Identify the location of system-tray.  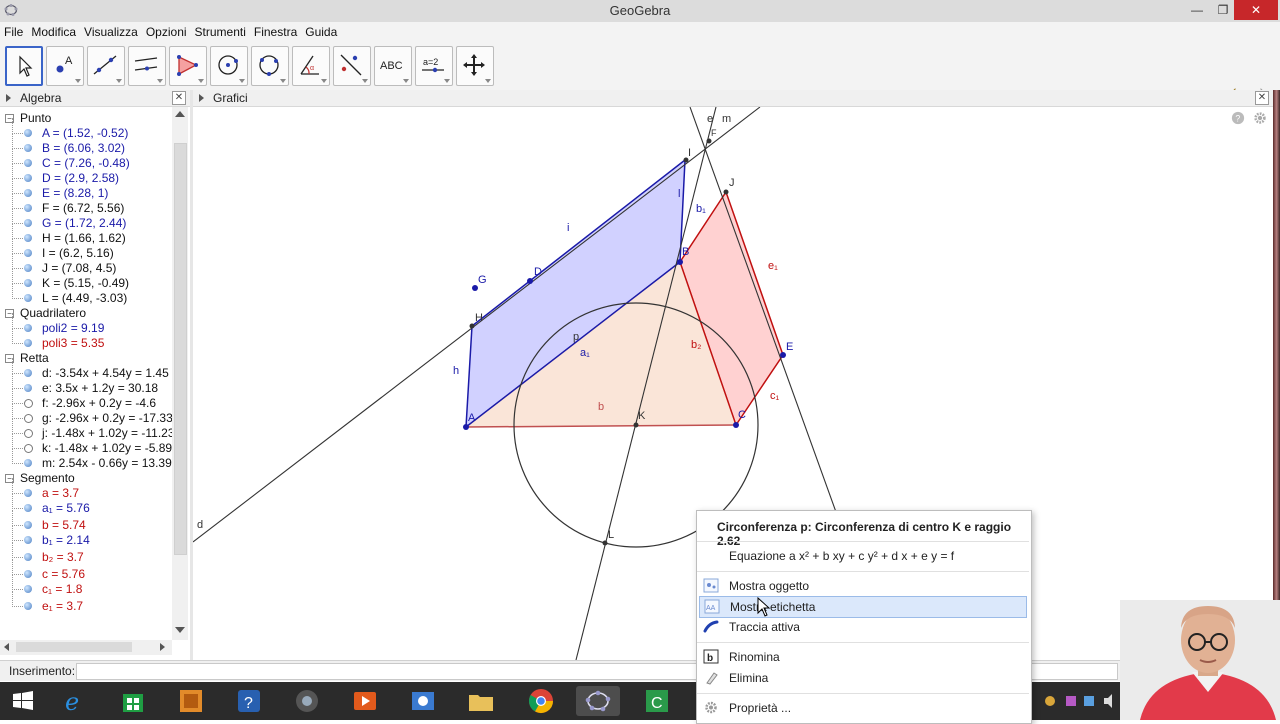
(1082, 701).